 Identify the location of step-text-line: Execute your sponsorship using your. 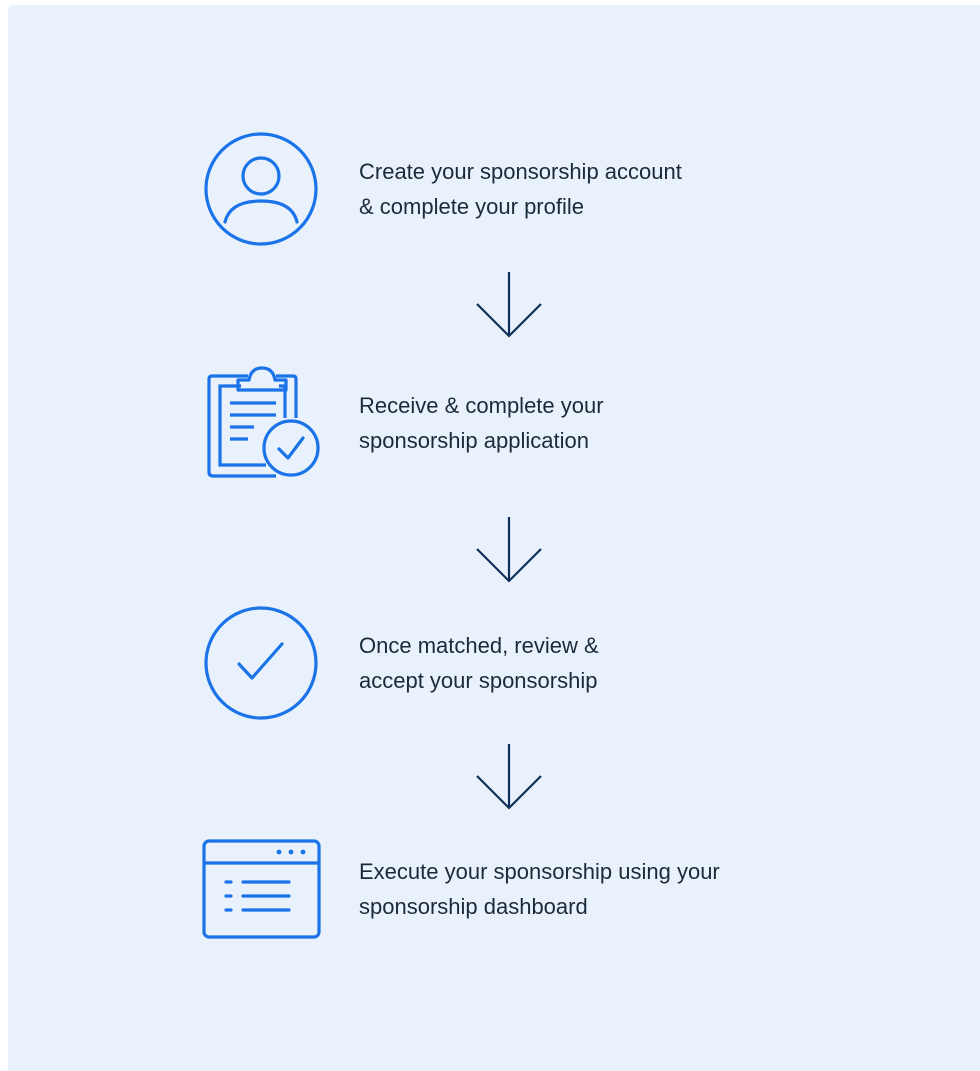
(539, 871).